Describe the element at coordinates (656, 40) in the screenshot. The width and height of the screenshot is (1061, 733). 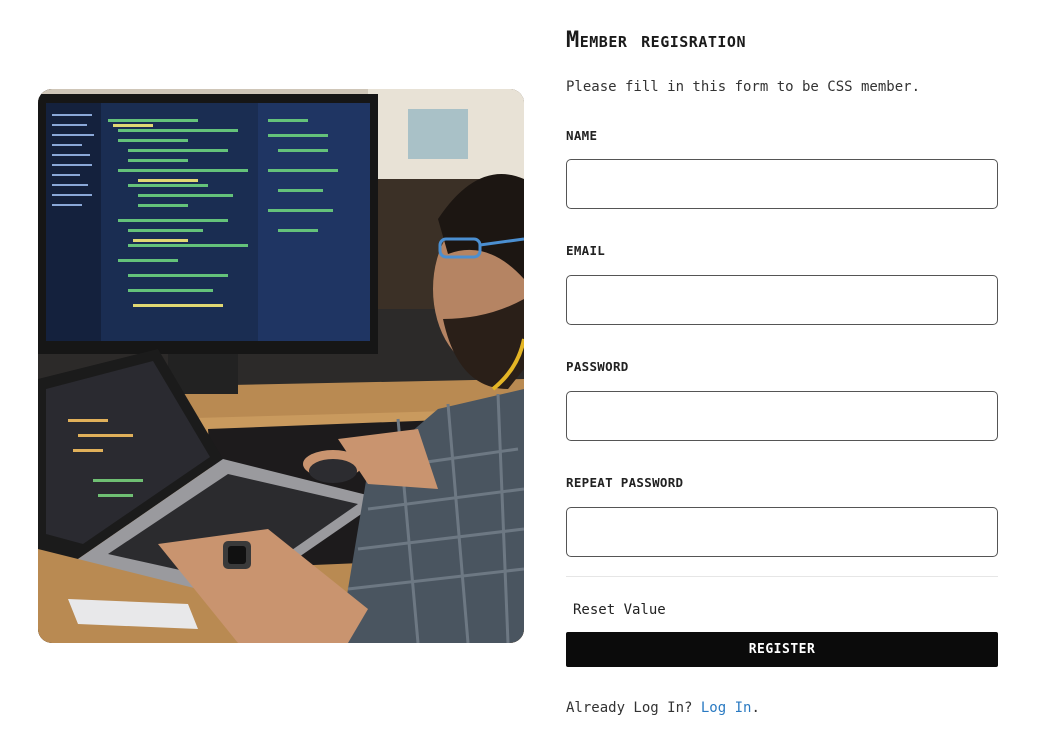
I see `page-title: Member regisration` at that location.